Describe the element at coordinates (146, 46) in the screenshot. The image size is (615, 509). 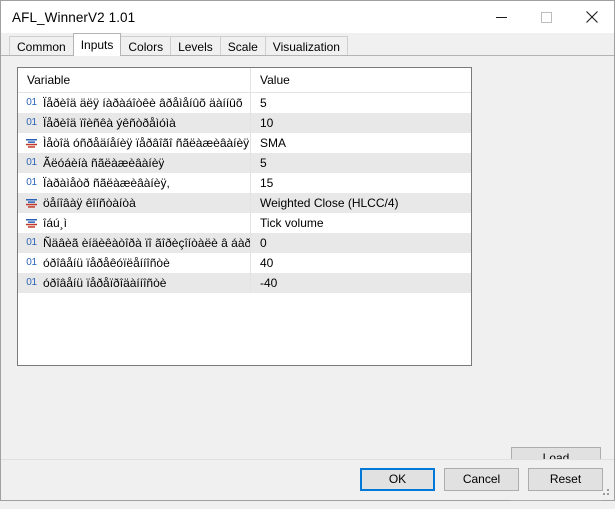
I see `tab-colors: Colors` at that location.